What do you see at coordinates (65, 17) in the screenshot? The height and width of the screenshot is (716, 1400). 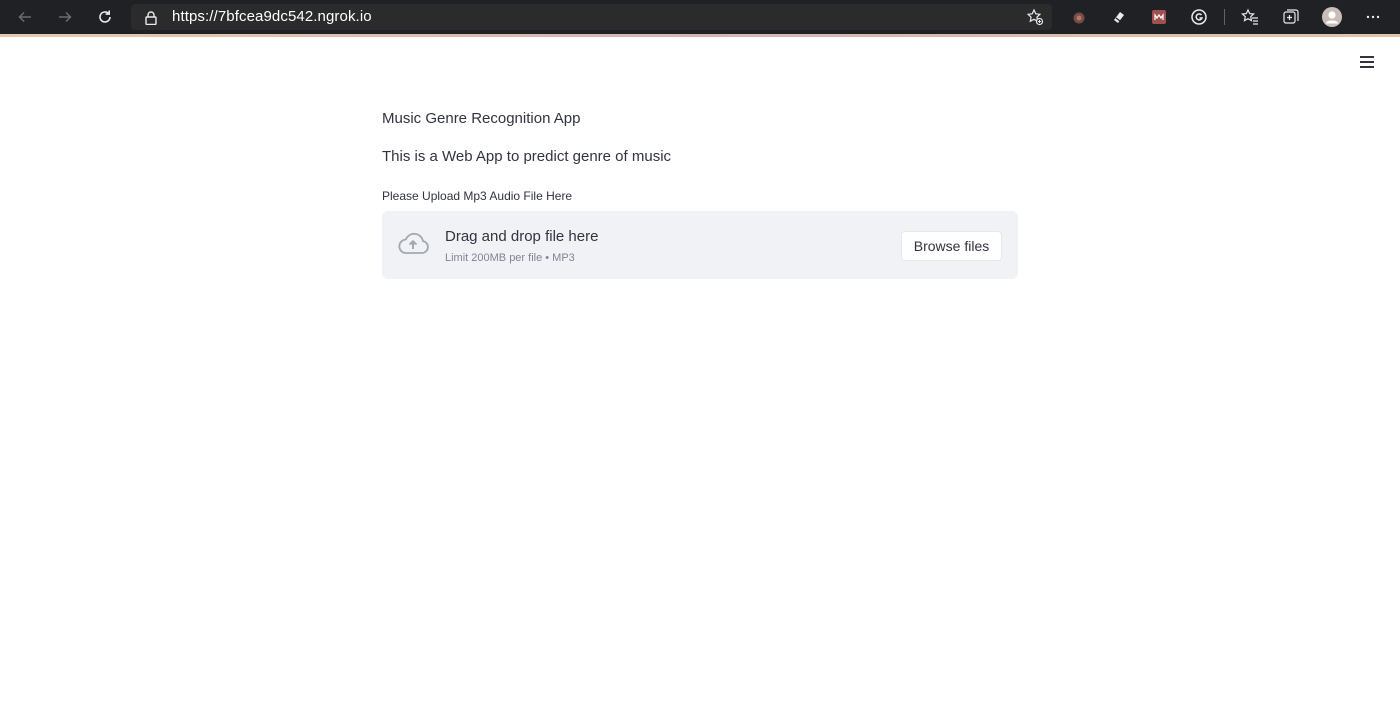 I see `forward-icon` at bounding box center [65, 17].